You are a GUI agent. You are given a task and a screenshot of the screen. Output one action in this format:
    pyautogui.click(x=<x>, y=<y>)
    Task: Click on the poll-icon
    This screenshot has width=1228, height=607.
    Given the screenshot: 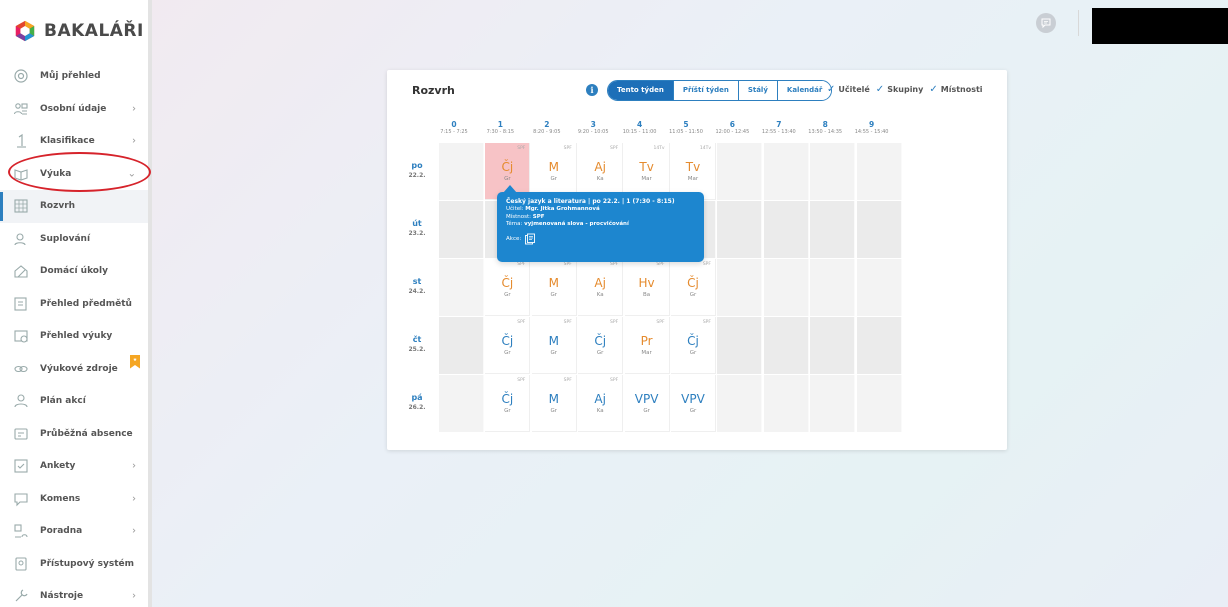 What is the action you would take?
    pyautogui.click(x=21, y=466)
    